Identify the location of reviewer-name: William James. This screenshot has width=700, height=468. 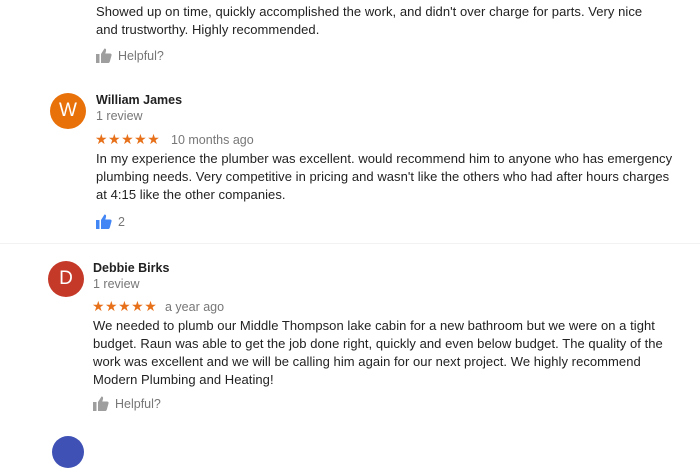
(139, 100).